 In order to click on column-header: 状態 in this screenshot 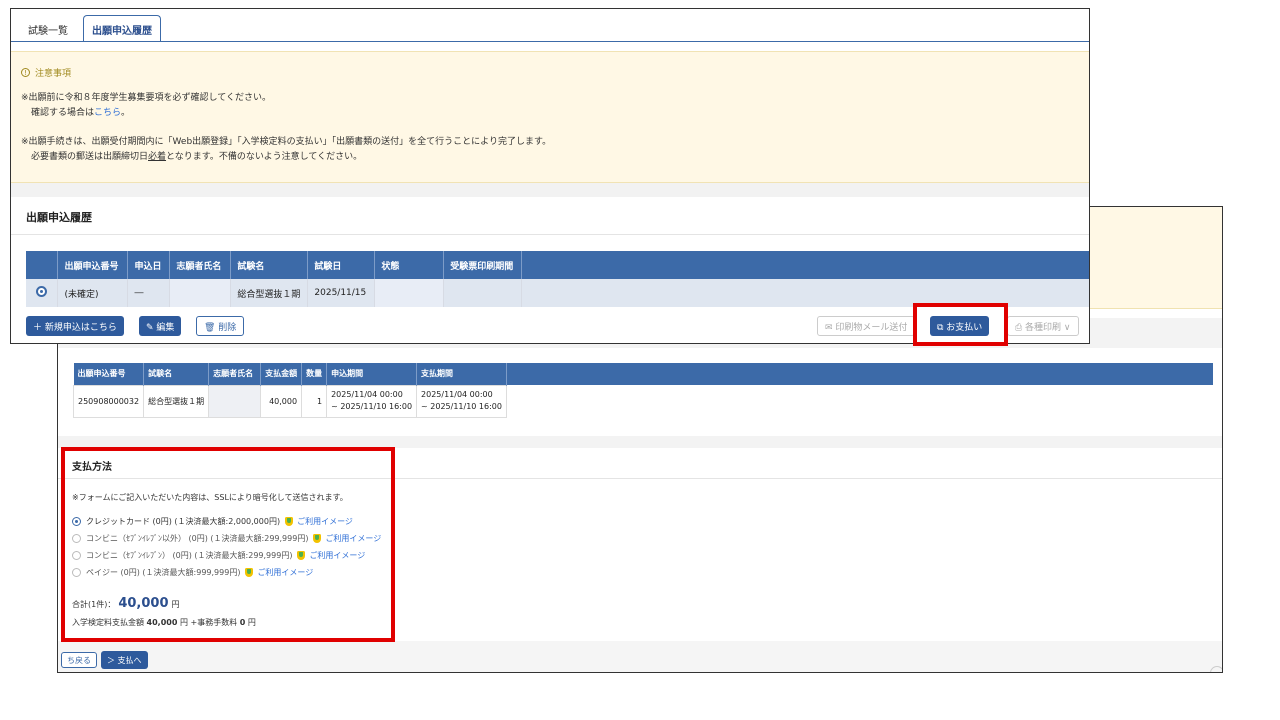, I will do `click(409, 265)`.